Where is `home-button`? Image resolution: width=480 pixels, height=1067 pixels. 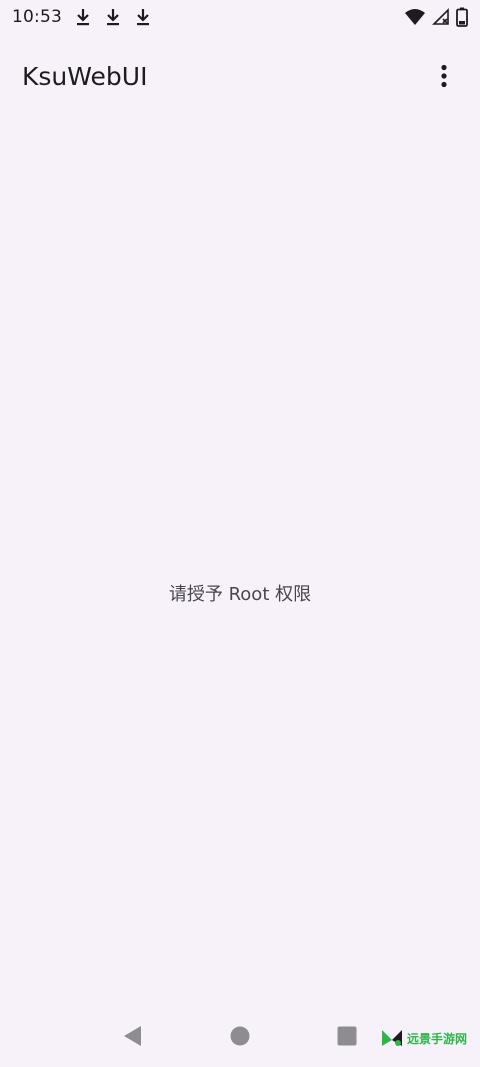 home-button is located at coordinates (240, 1036).